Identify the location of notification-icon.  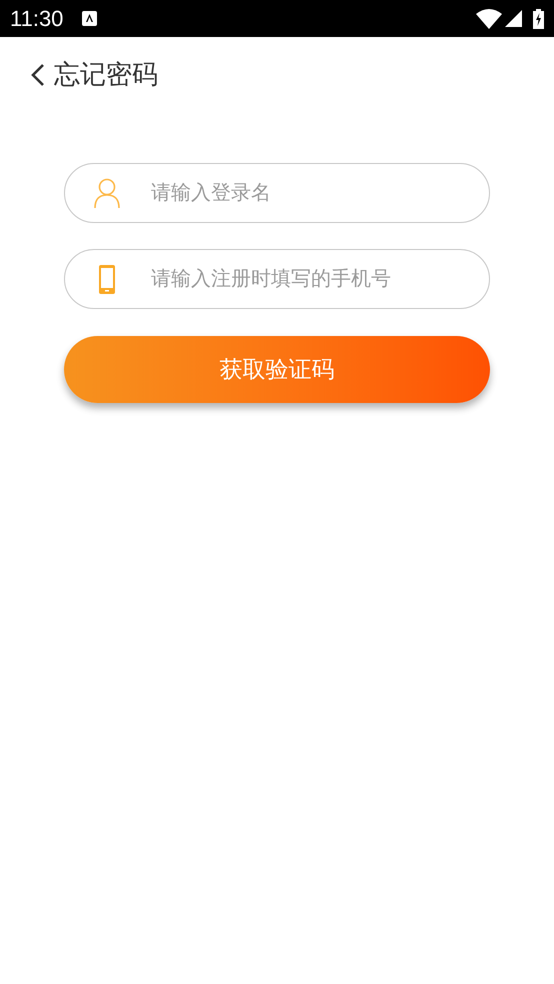
(90, 18).